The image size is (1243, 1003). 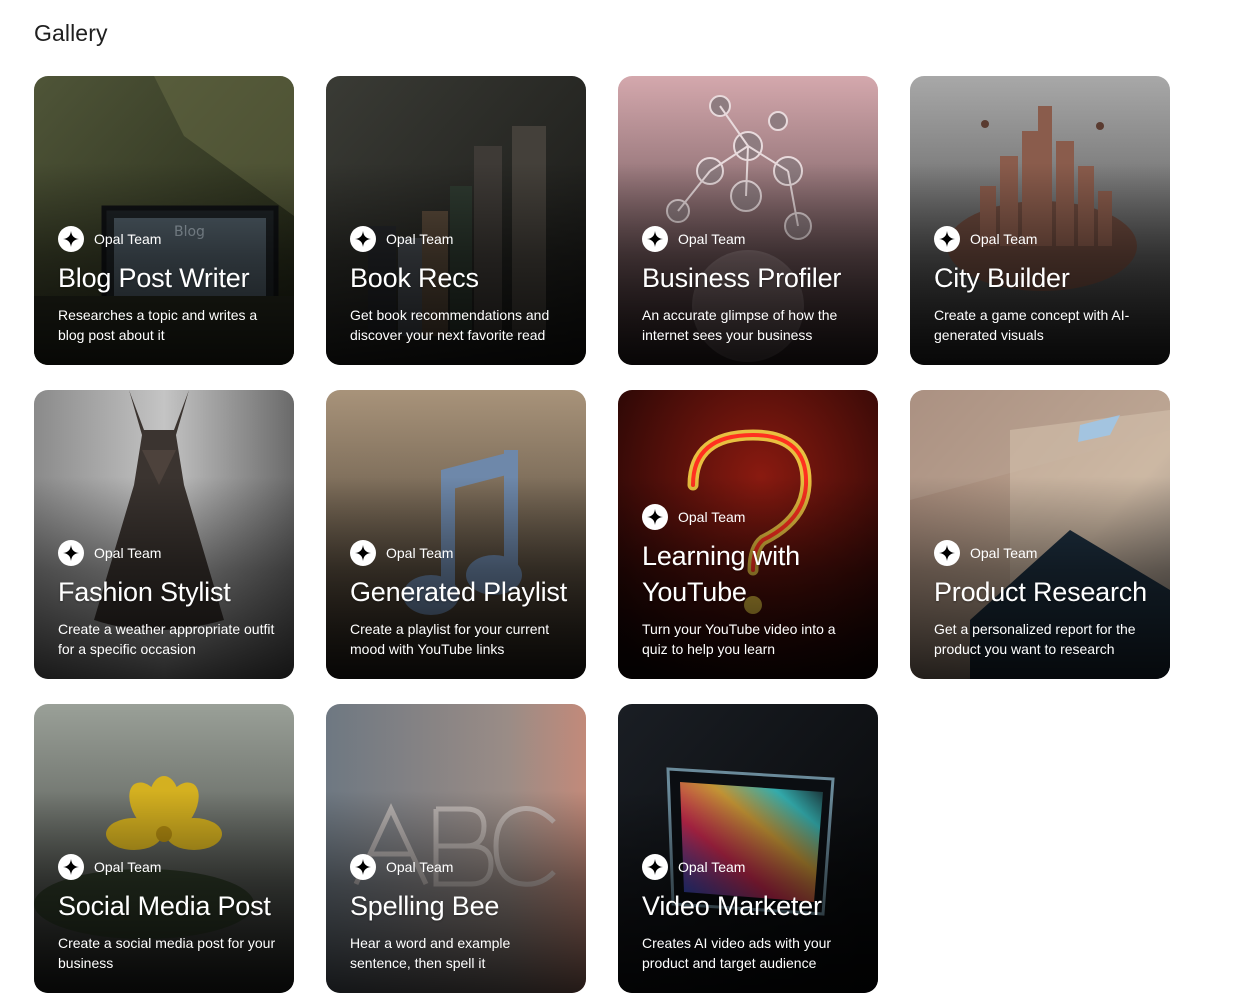 What do you see at coordinates (425, 906) in the screenshot?
I see `card-title: Spelling Bee` at bounding box center [425, 906].